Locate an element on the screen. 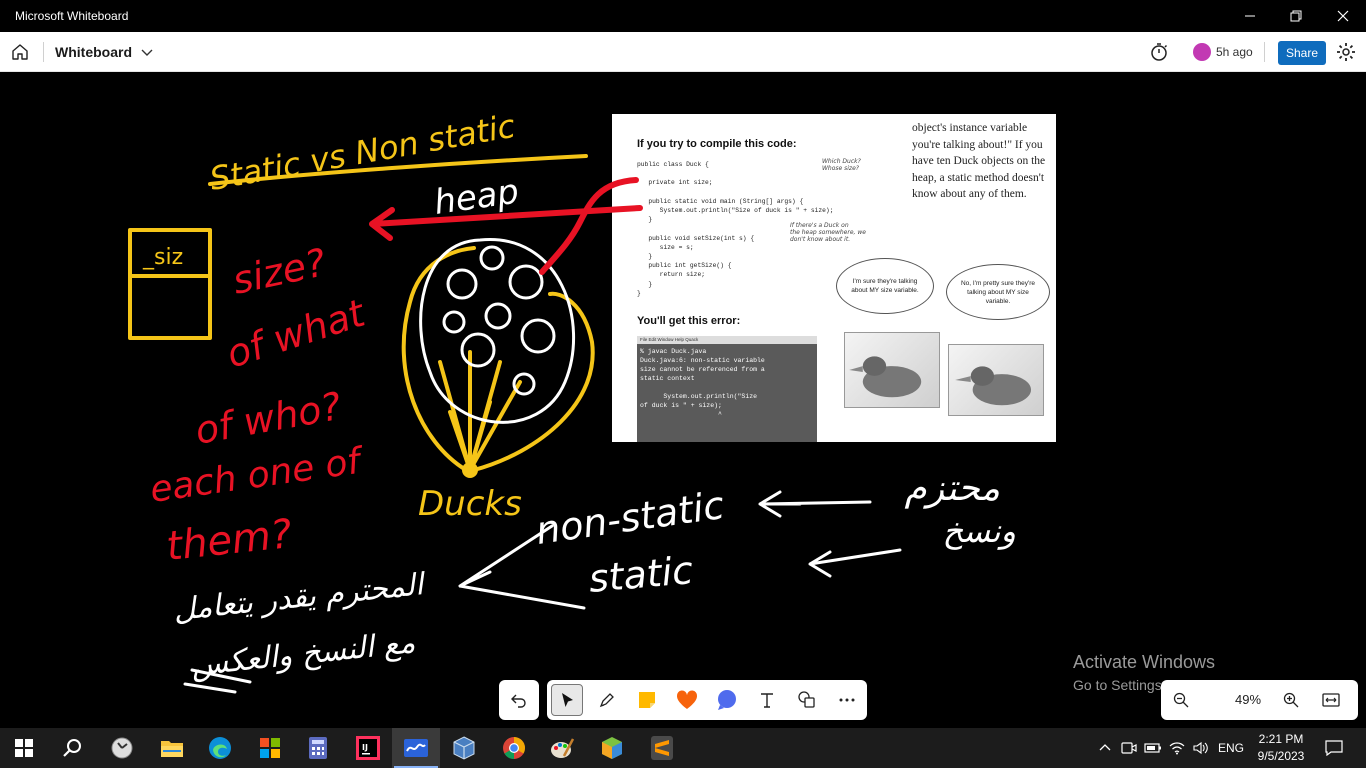  folder-icon is located at coordinates (172, 749).